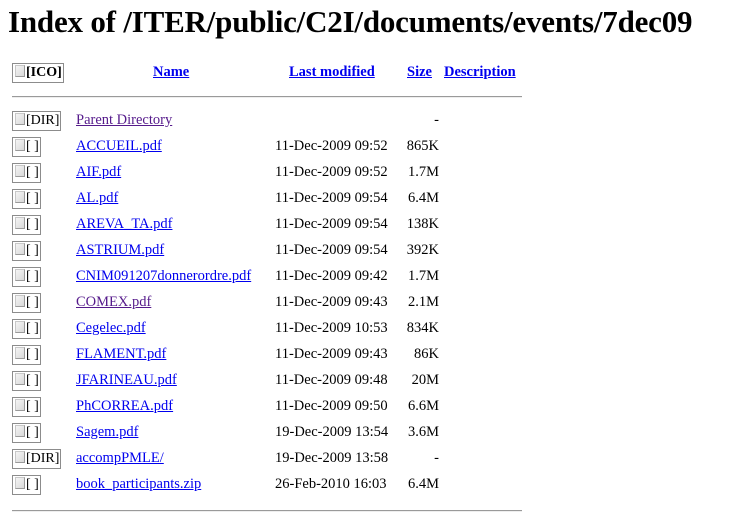 This screenshot has height=519, width=732. I want to click on file-link: AL.pdf, so click(97, 198).